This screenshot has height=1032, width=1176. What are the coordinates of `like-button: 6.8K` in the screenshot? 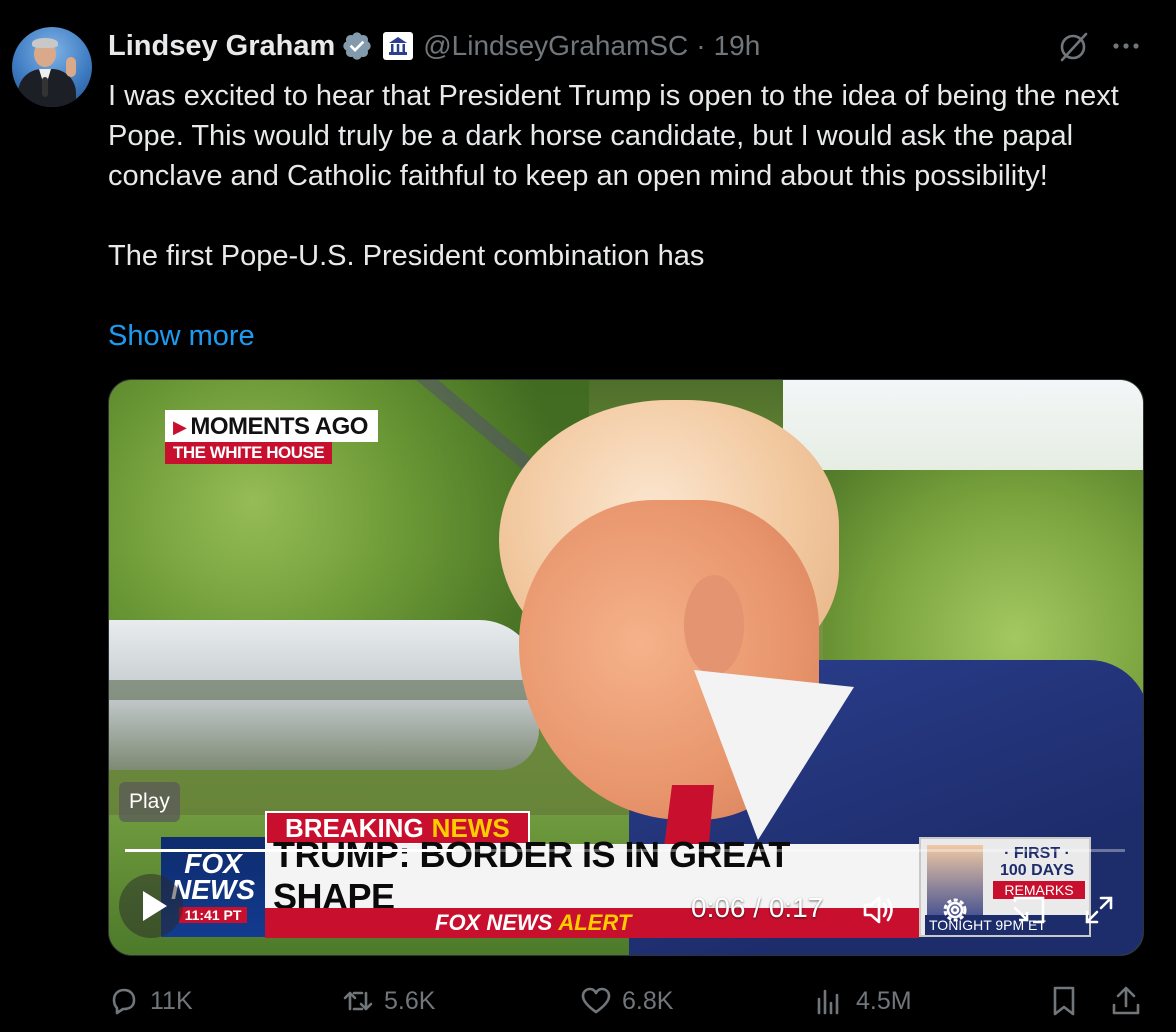 It's located at (626, 1001).